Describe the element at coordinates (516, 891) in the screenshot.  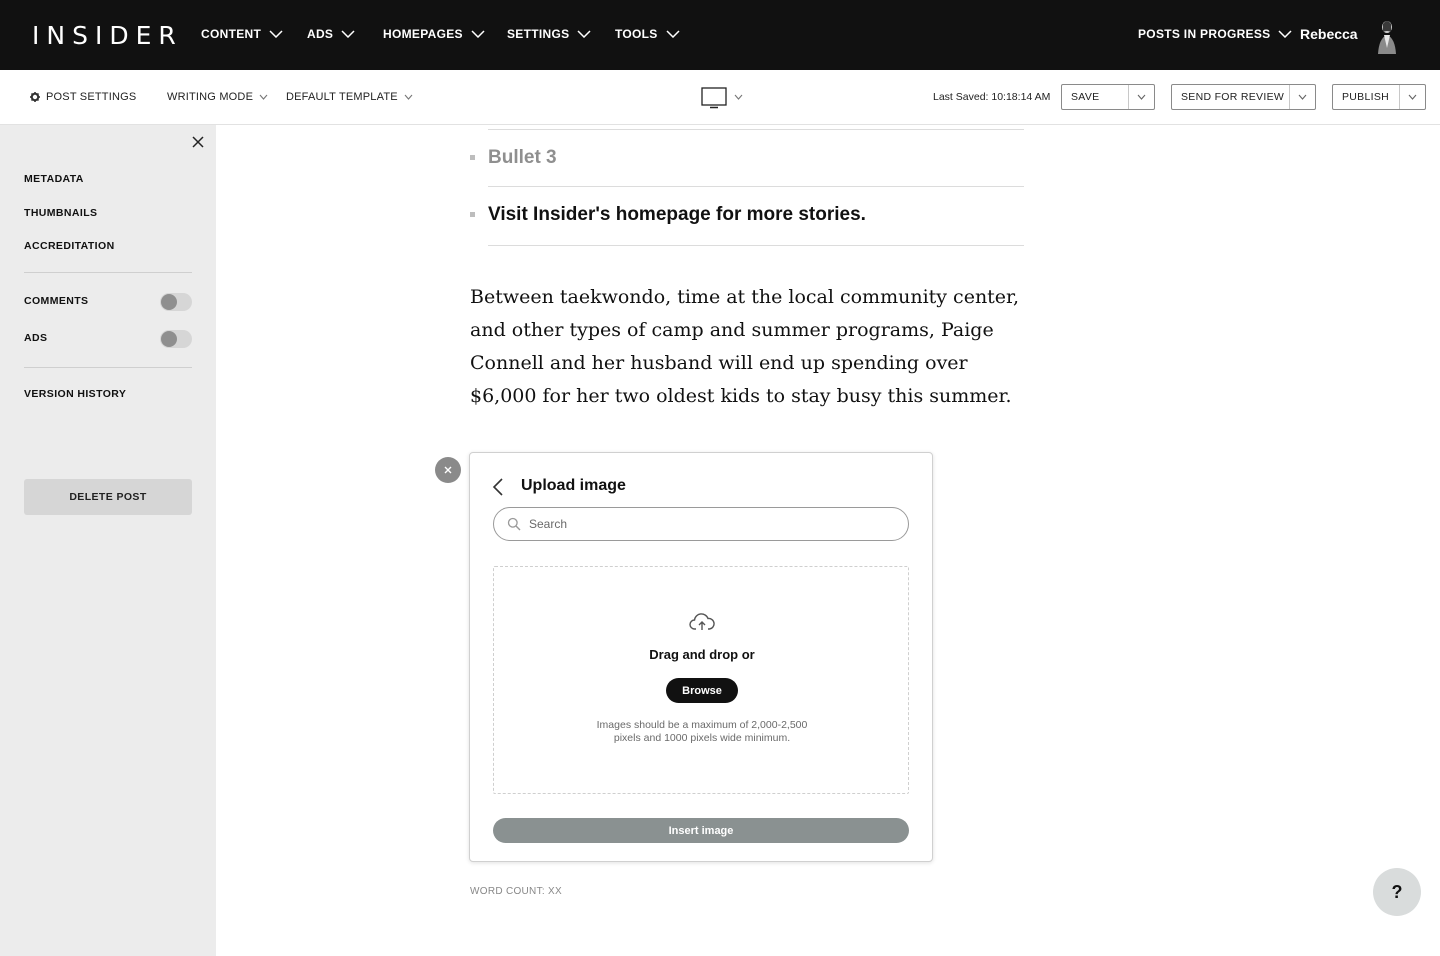
I see `word-count: WORD COUNT: XX` at that location.